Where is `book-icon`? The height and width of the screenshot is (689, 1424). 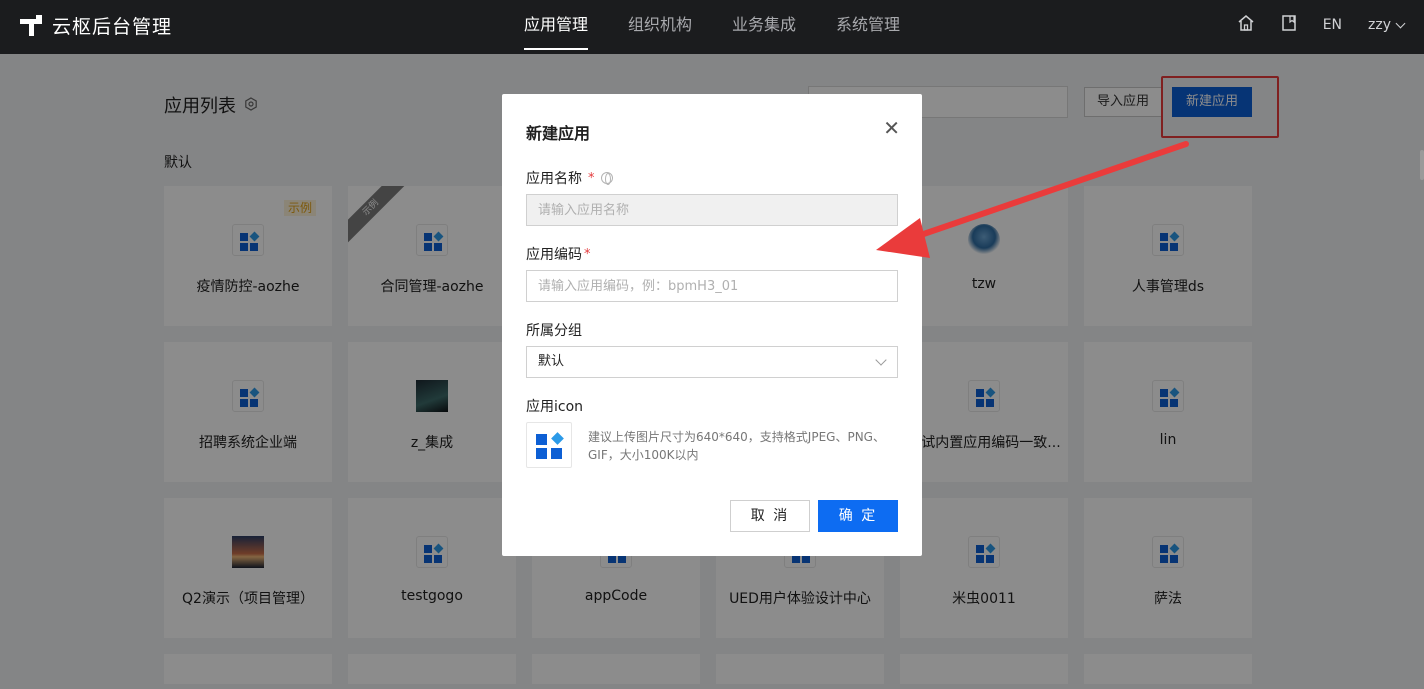
book-icon is located at coordinates (1289, 25).